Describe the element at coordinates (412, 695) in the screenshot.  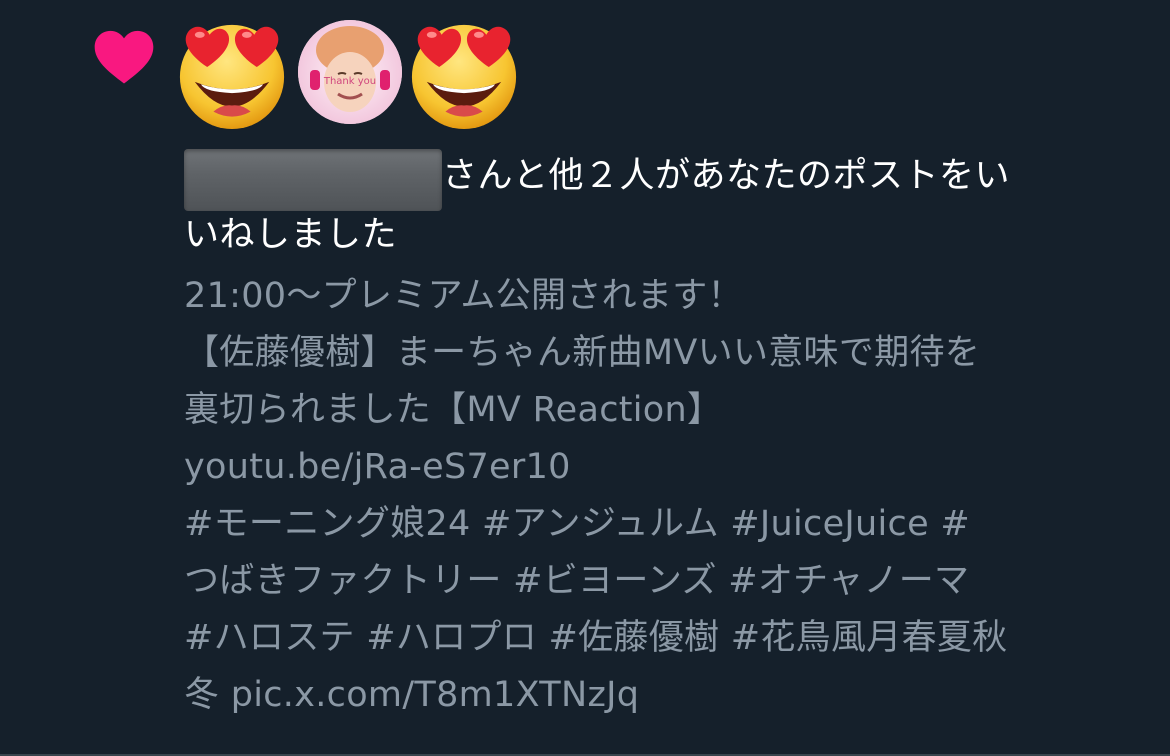
I see `post-line: 冬 pic.x.com/T8m1XTNzJq` at that location.